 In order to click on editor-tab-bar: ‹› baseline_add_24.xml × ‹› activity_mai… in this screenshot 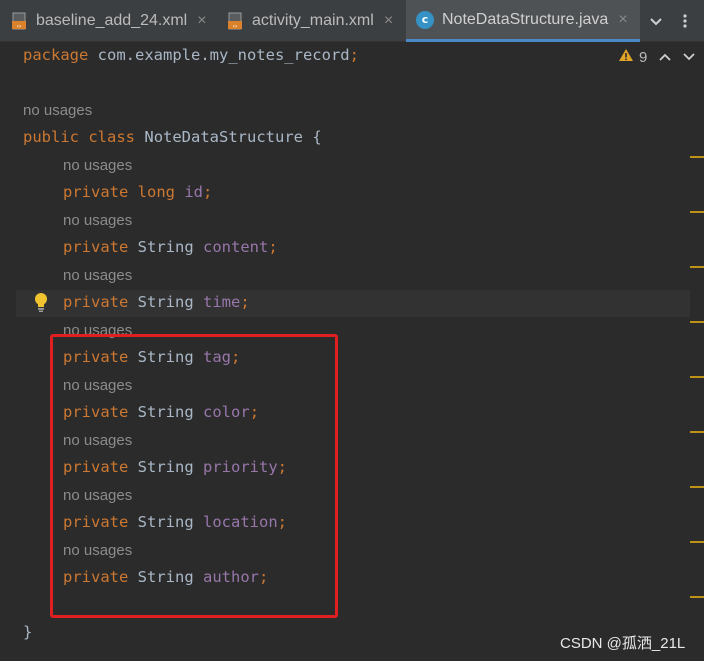, I will do `click(352, 21)`.